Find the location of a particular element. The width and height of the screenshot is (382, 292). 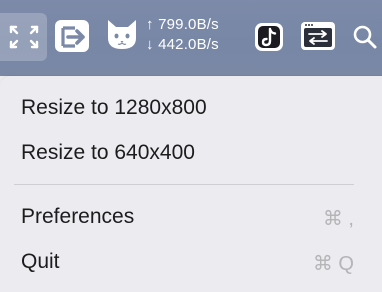

menu-item-resize-1280x800: Resize to 1280x800 is located at coordinates (191, 108).